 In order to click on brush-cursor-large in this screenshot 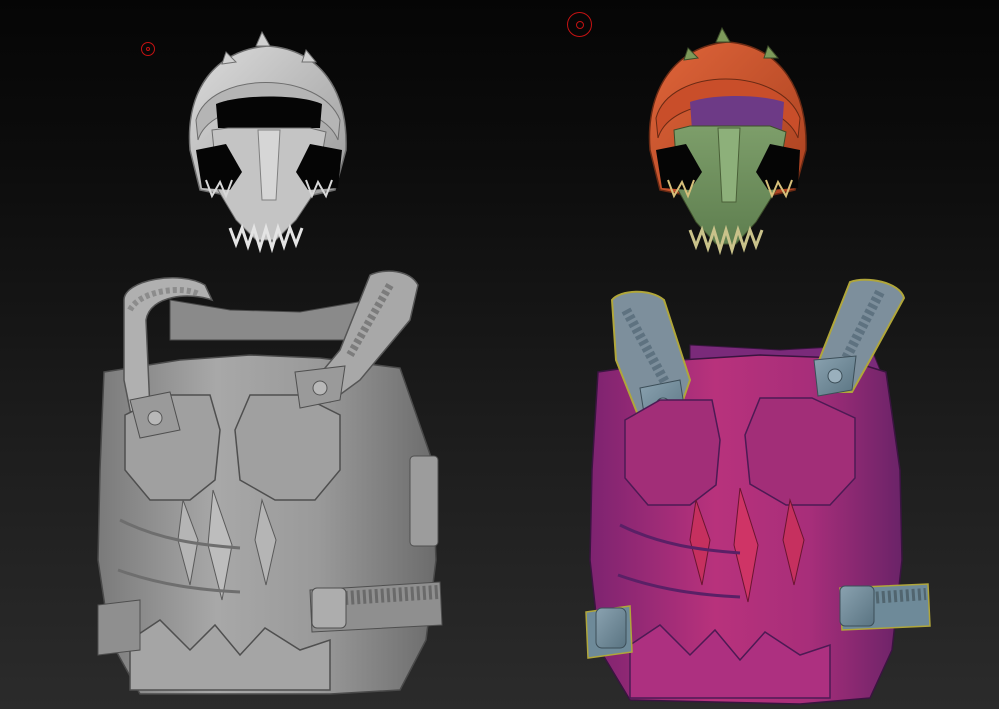, I will do `click(579, 24)`.